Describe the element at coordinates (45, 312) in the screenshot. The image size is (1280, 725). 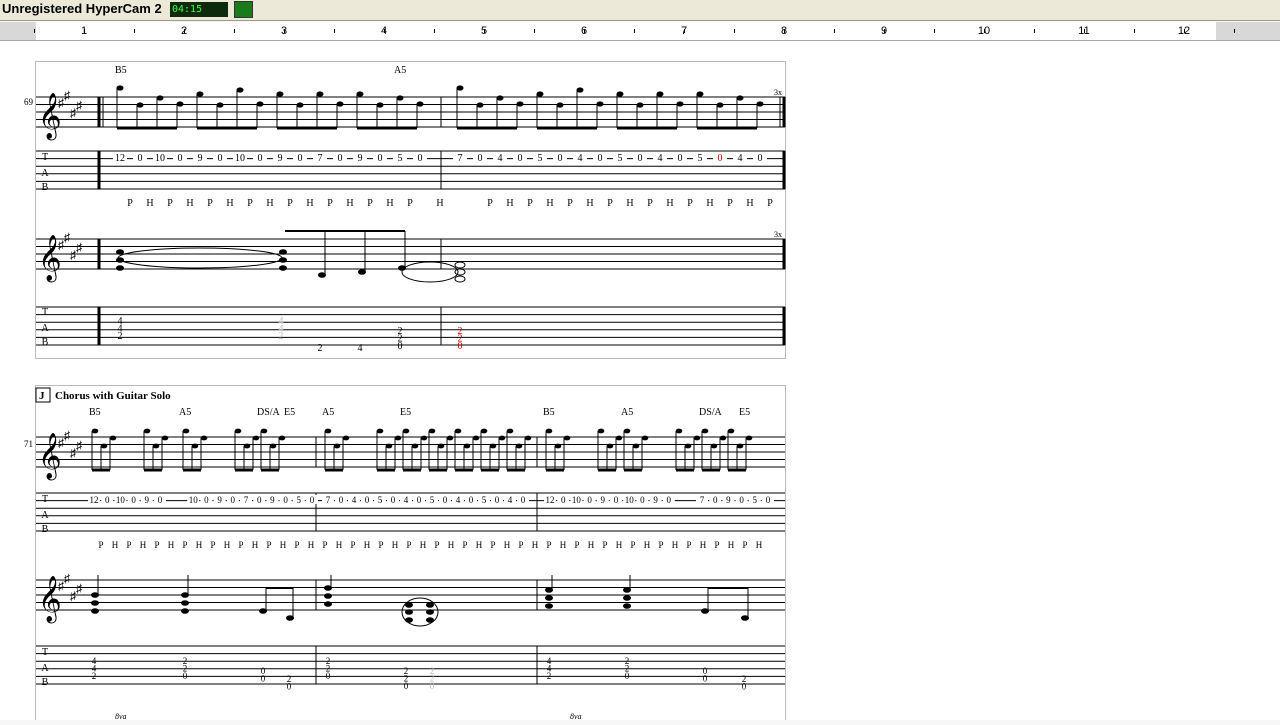
I see `tab-letter-t: T` at that location.